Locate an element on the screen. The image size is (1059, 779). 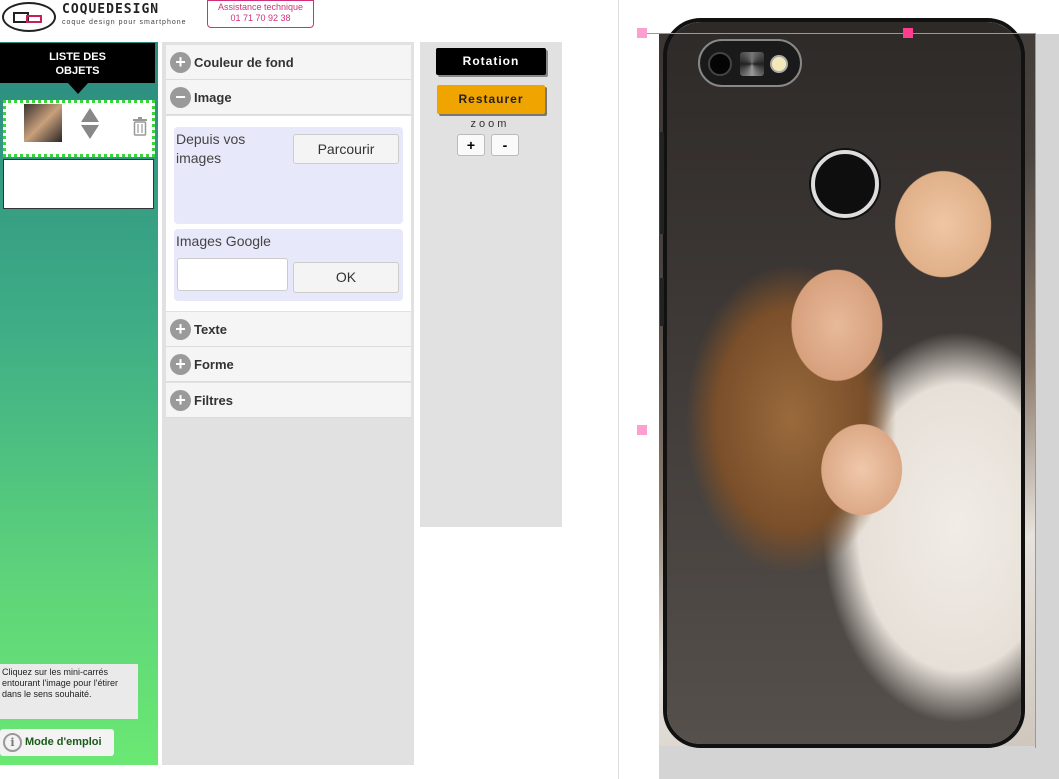
accordion-label: Texte is located at coordinates (210, 329).